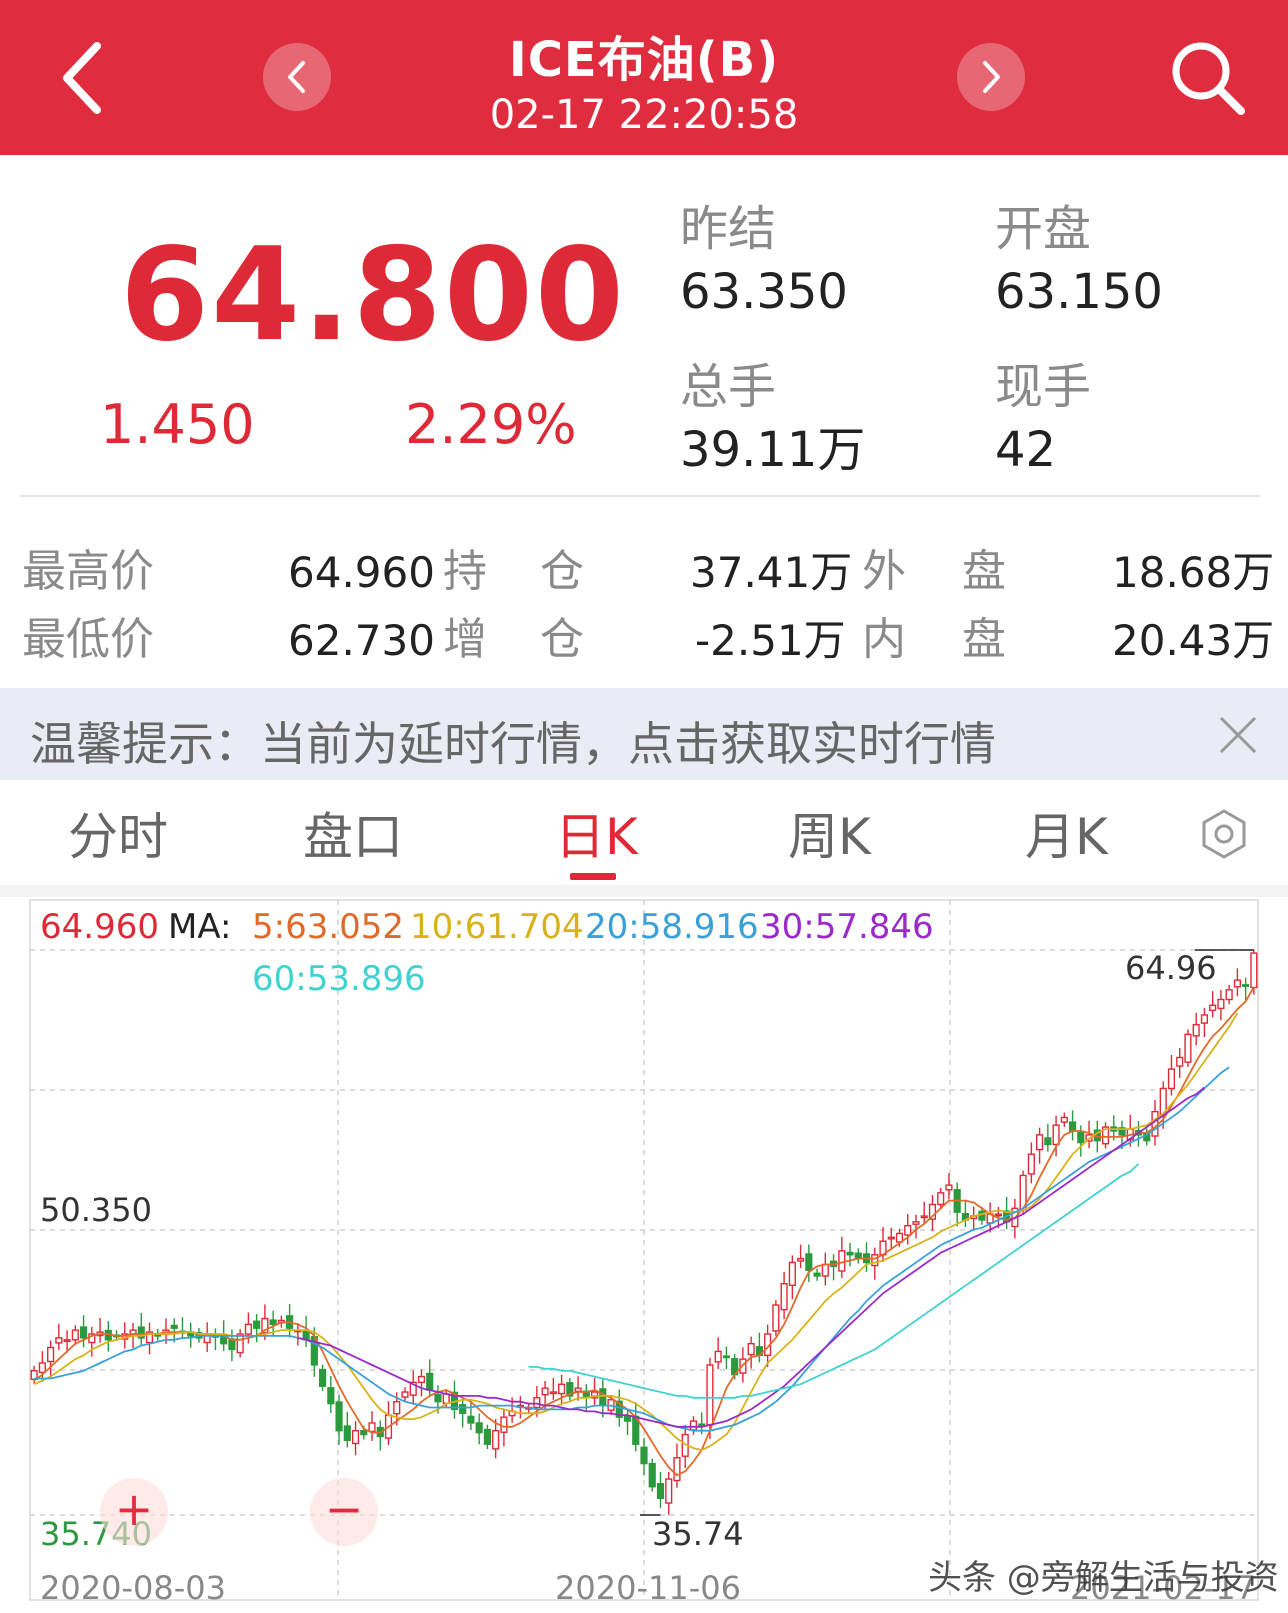  What do you see at coordinates (465, 571) in the screenshot?
I see `open-interest-label-a: 持` at bounding box center [465, 571].